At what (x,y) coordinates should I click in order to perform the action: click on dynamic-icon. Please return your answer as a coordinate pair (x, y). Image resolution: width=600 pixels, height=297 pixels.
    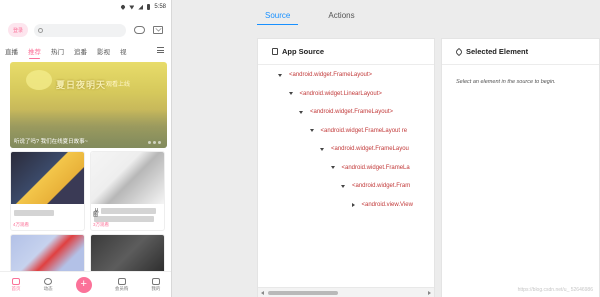
    Looking at the image, I should click on (48, 281).